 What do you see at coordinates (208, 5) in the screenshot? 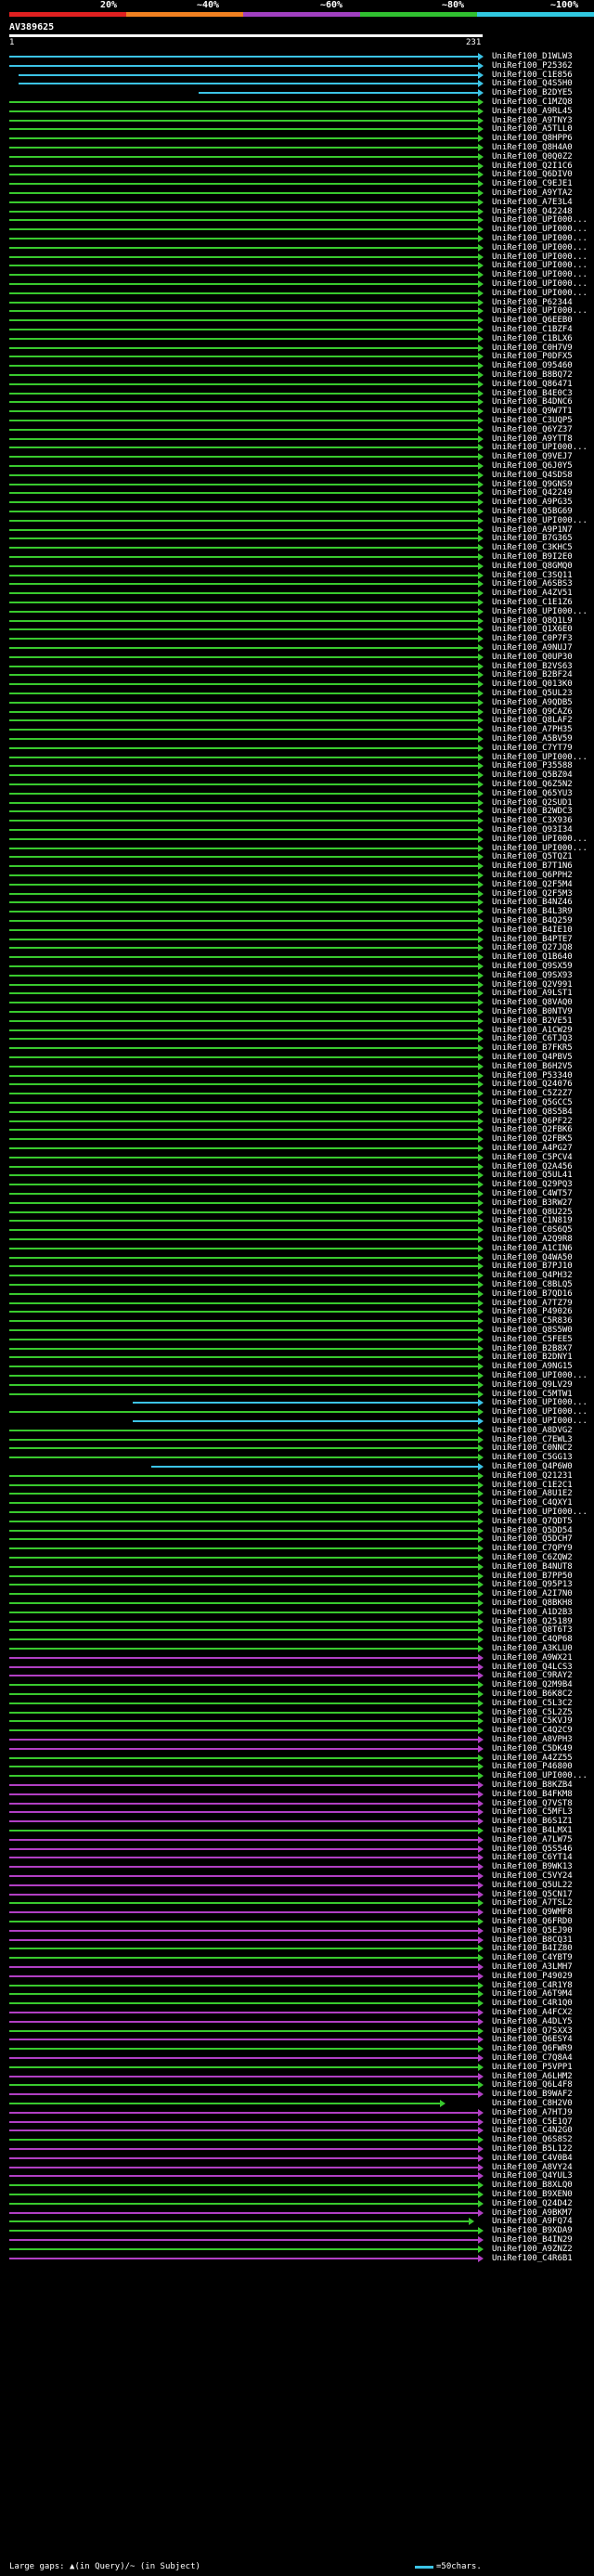
I see `legend-label-40: ~40%` at bounding box center [208, 5].